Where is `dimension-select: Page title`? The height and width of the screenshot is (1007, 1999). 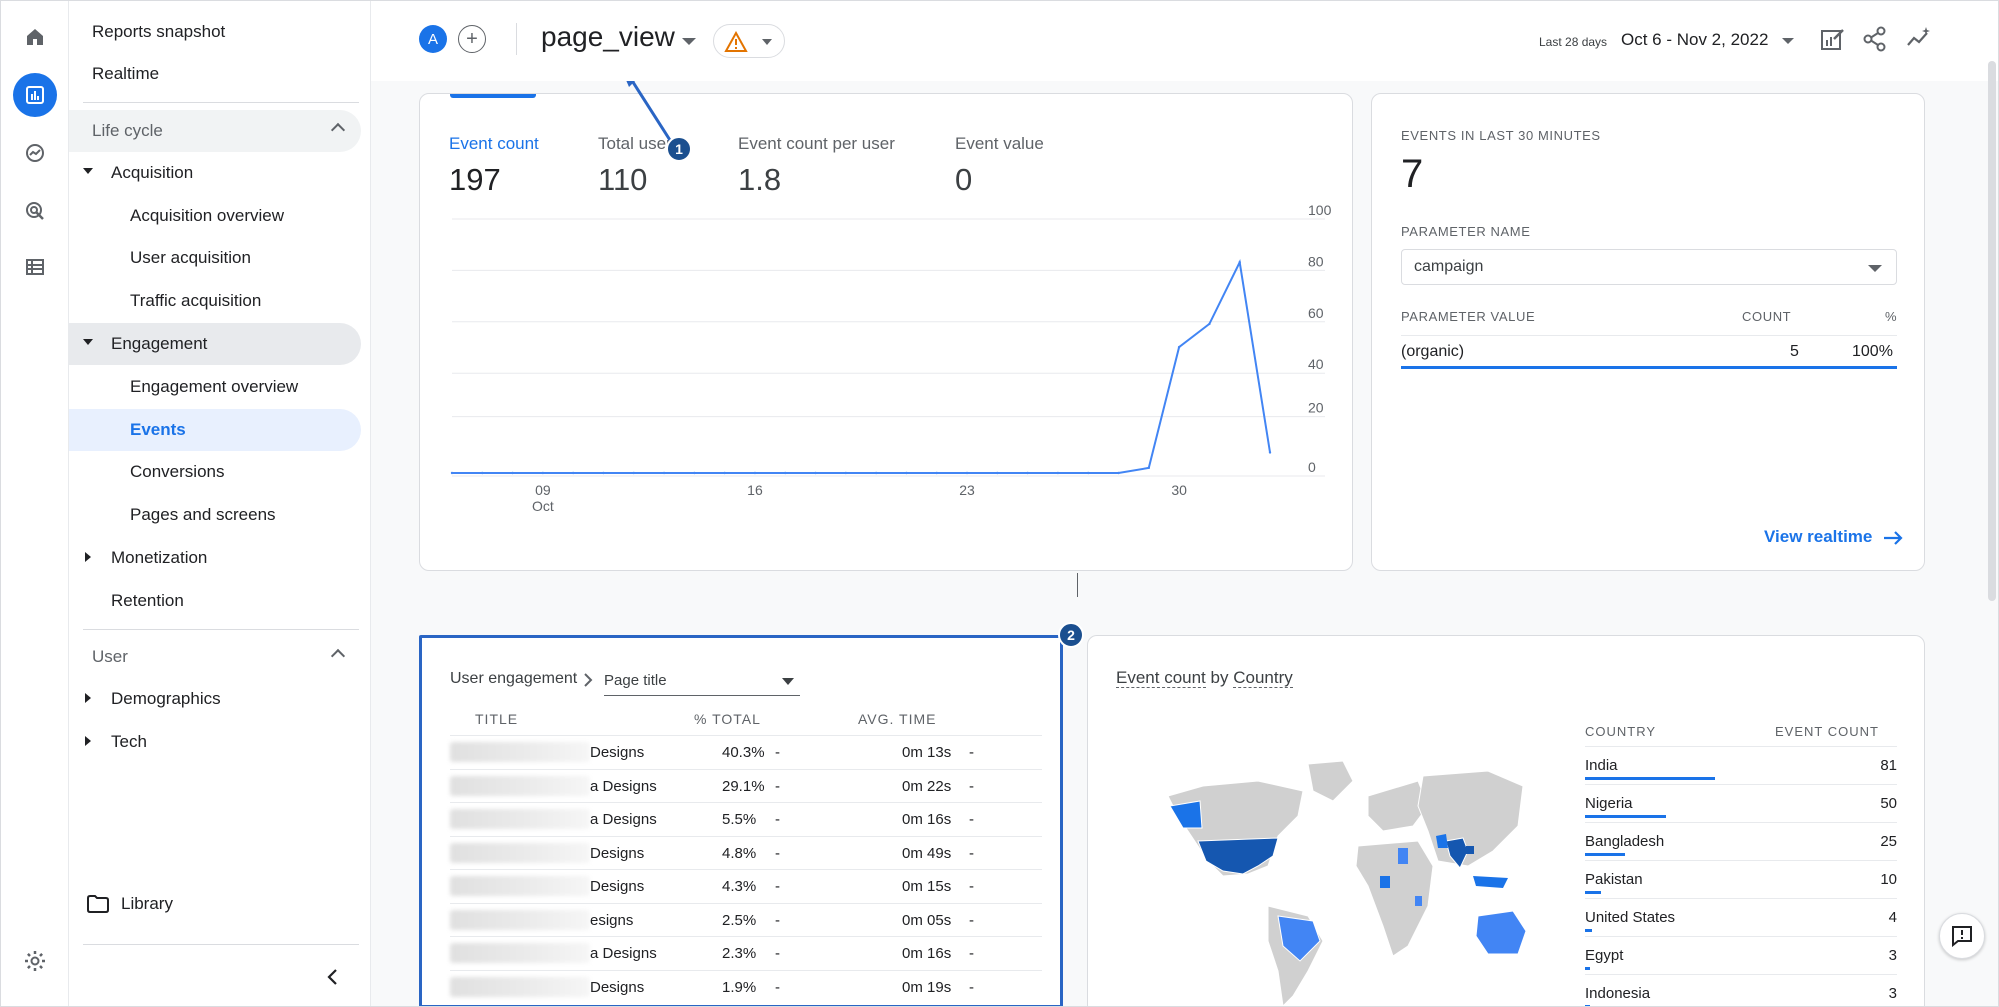 dimension-select: Page title is located at coordinates (702, 681).